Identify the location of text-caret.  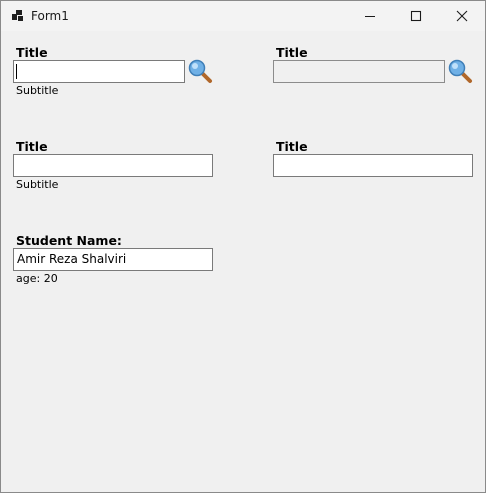
(16, 71).